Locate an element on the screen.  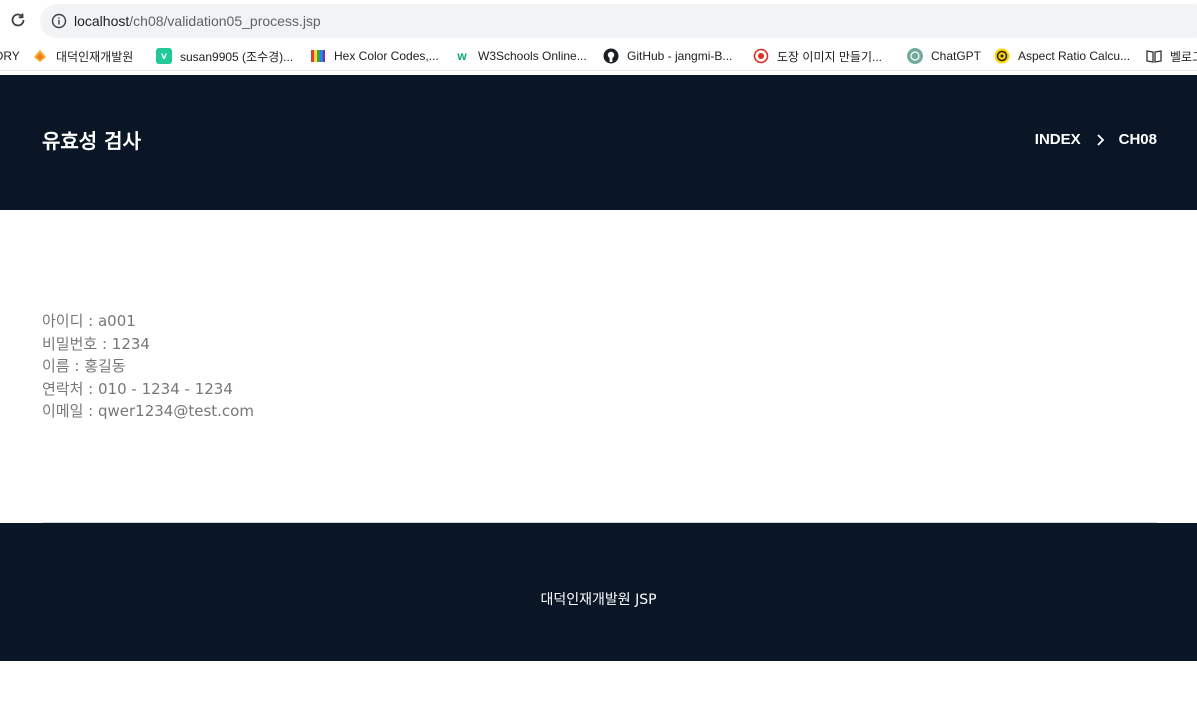
url-text: localhost/ch08/validation05_process.jsp is located at coordinates (197, 21).